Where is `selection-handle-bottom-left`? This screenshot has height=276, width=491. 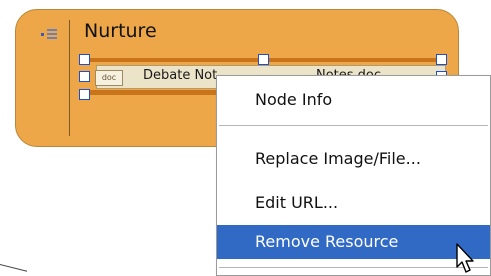
selection-handle-bottom-left is located at coordinates (84, 94).